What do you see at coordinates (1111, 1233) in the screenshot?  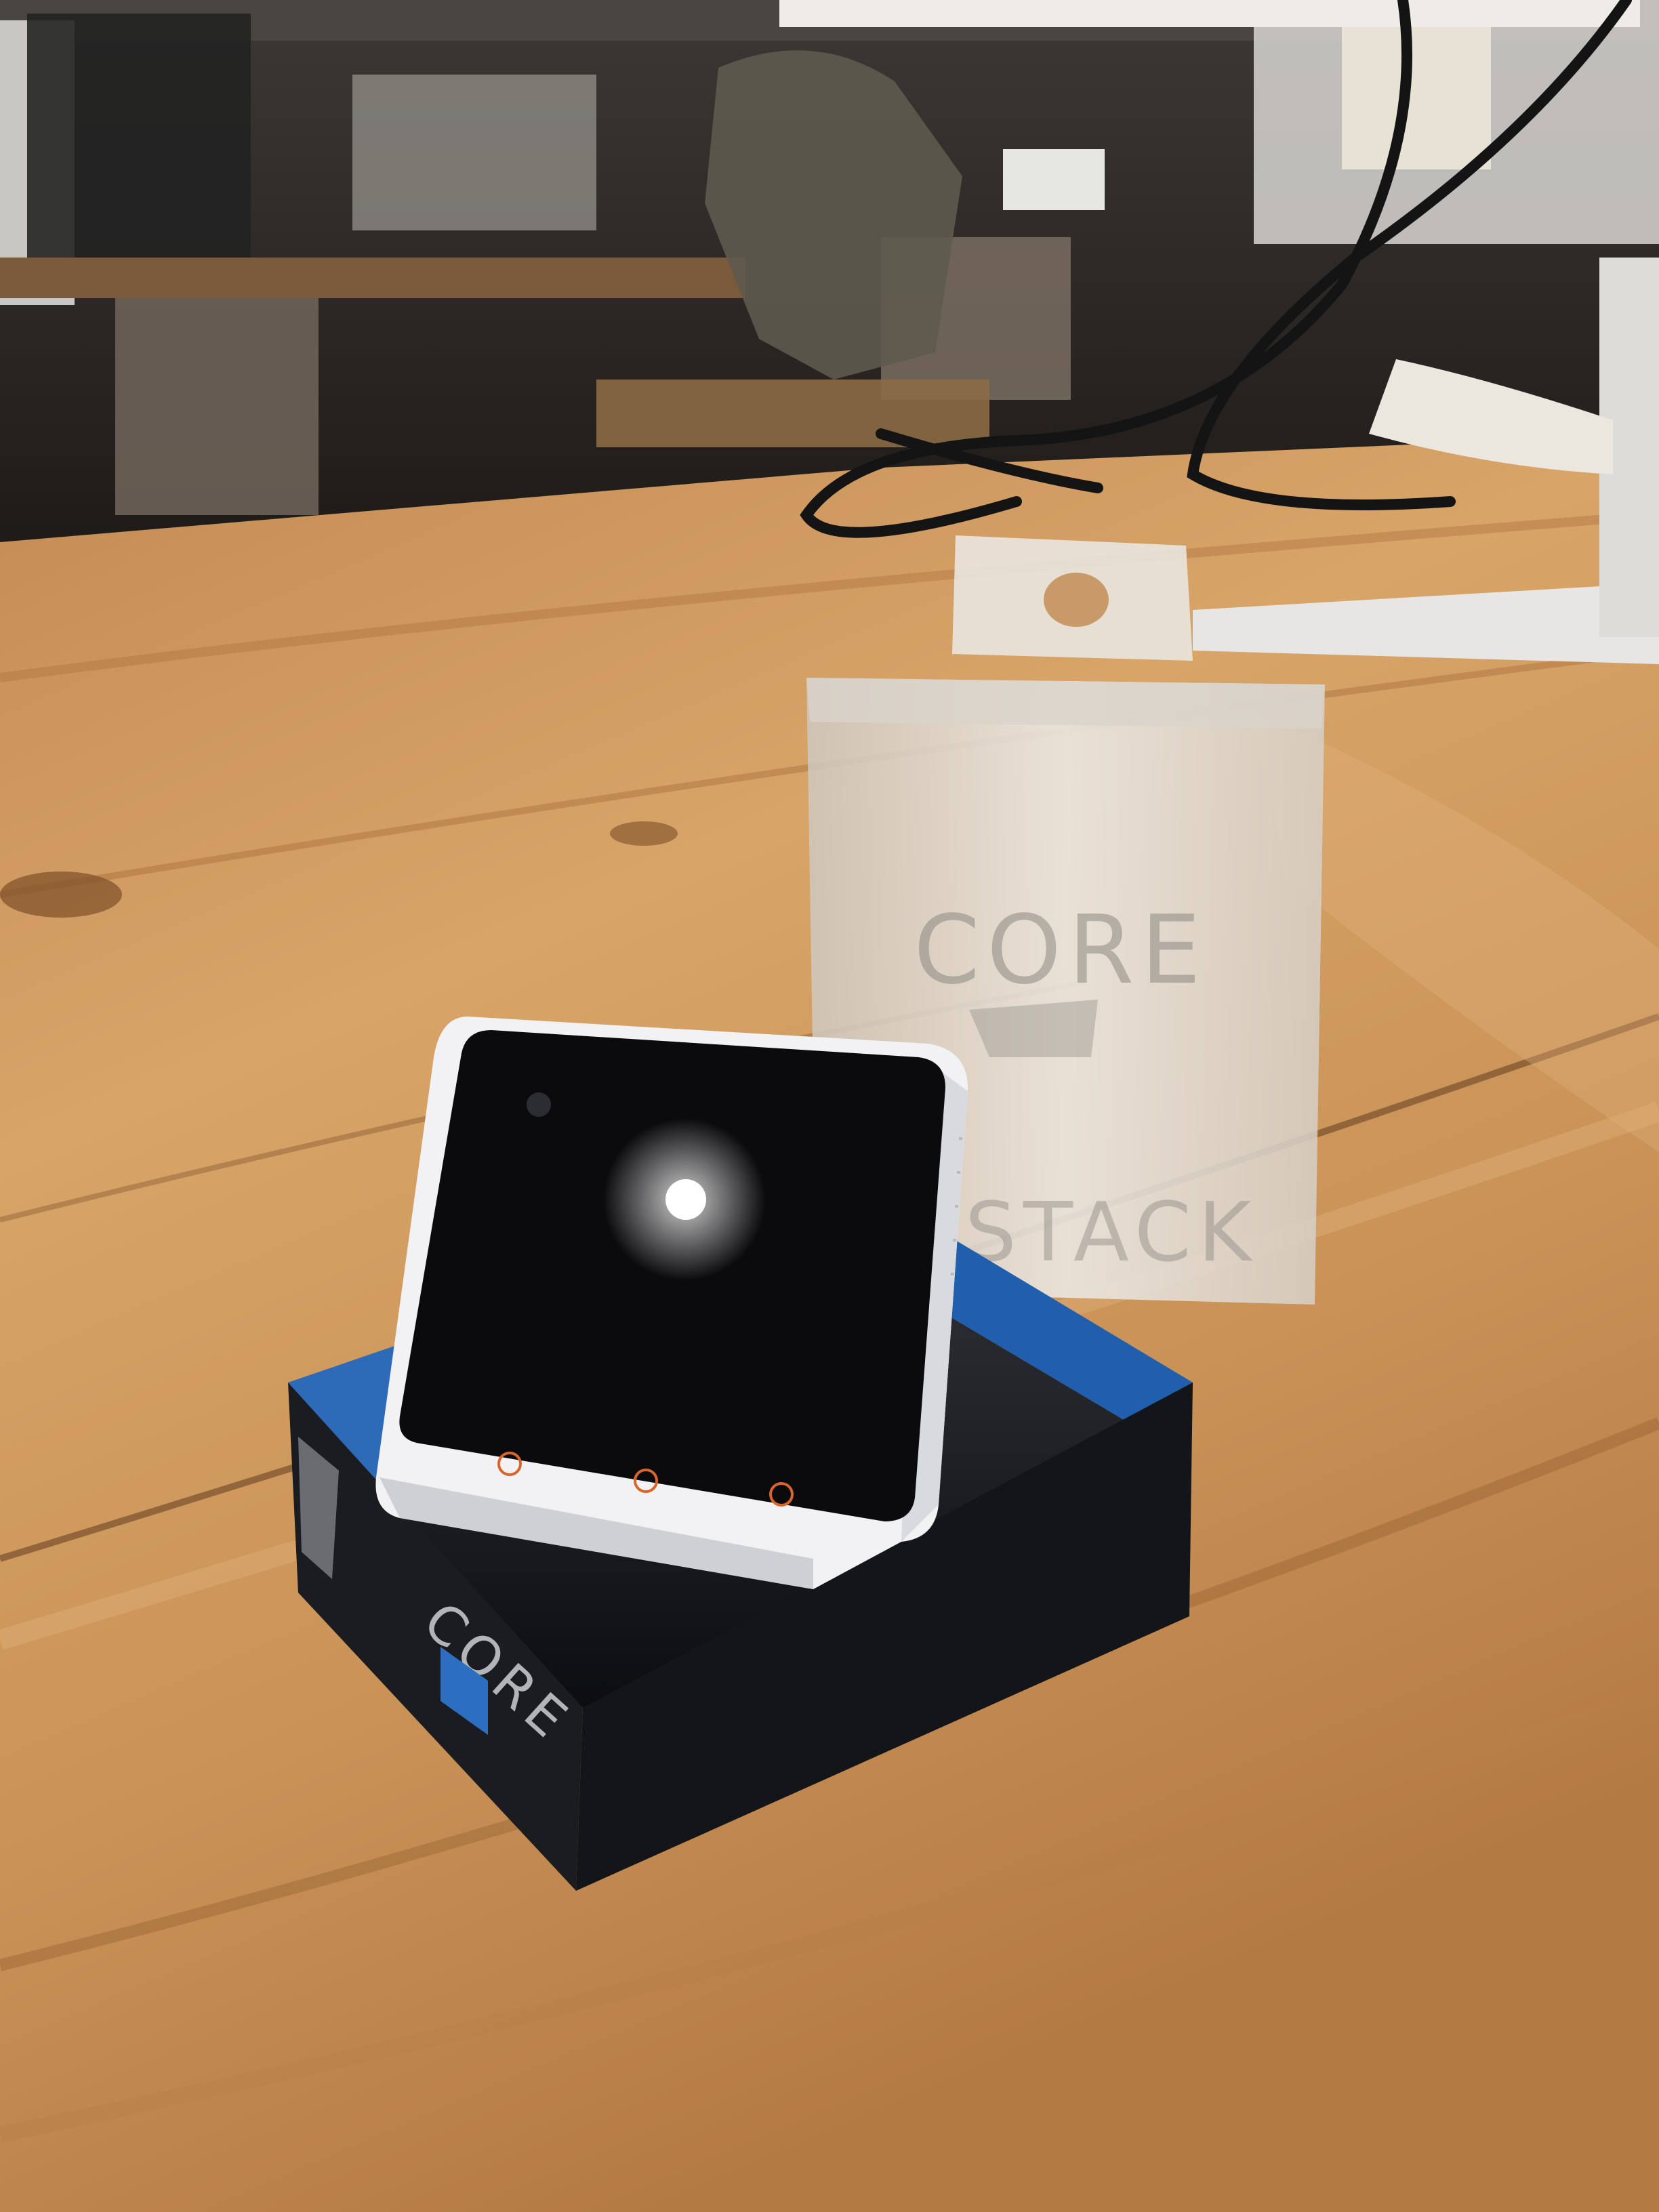 I see `sleeve-print-stack: STACK` at bounding box center [1111, 1233].